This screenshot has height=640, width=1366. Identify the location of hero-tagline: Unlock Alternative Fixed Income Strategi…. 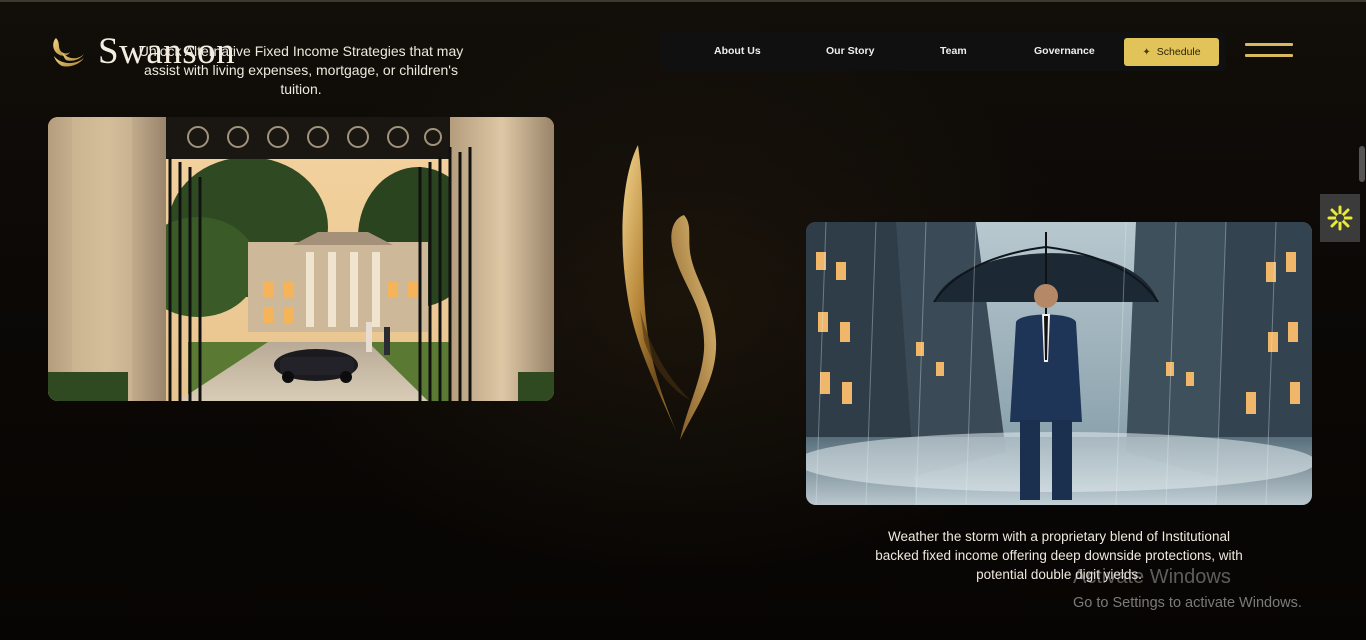
(301, 70).